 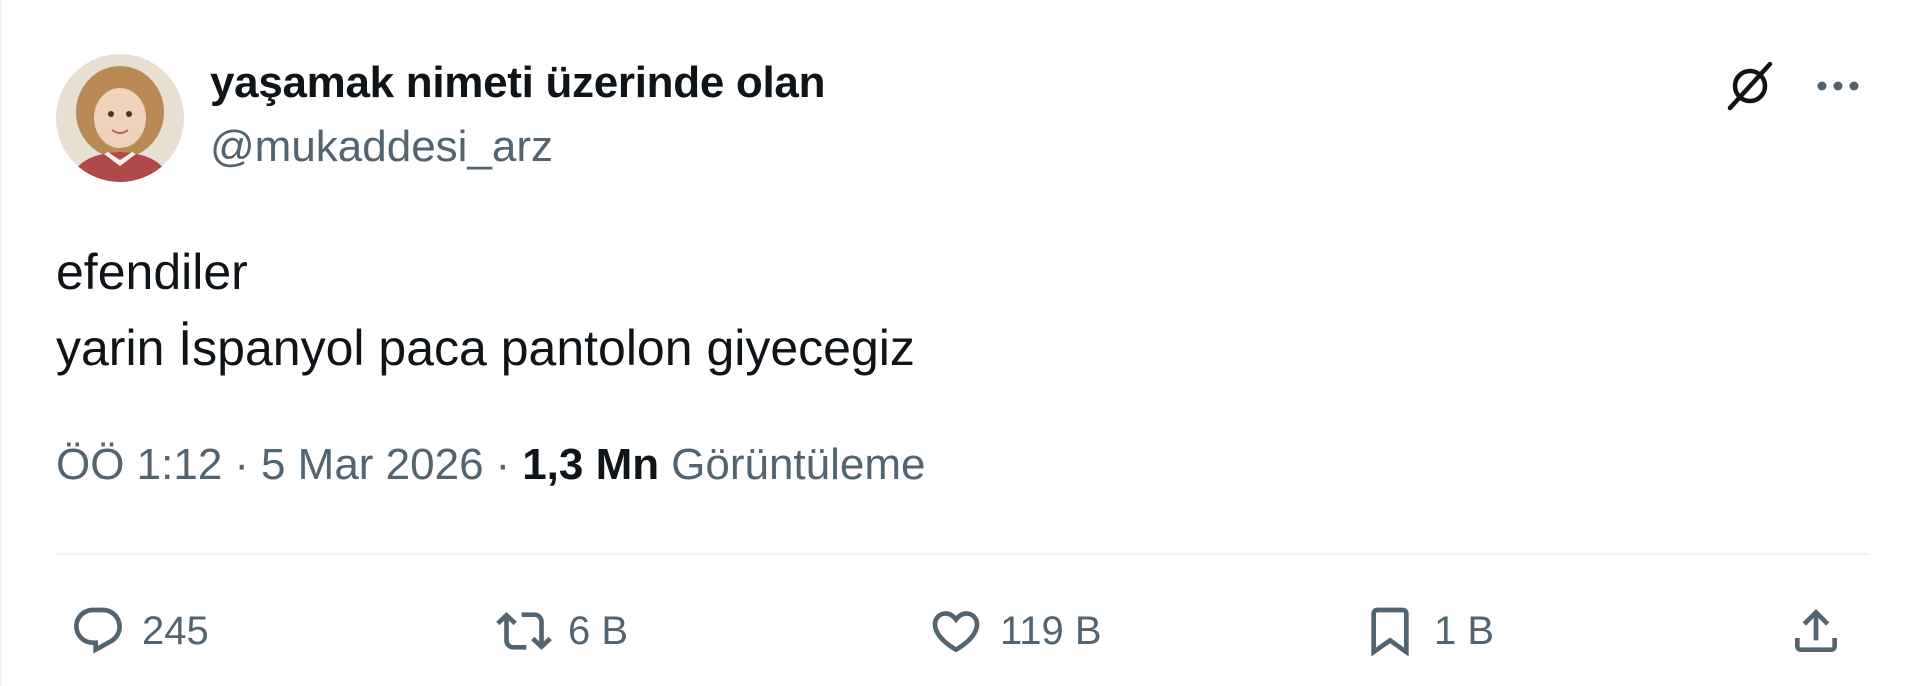 I want to click on reply-button: 245, so click(x=139, y=631).